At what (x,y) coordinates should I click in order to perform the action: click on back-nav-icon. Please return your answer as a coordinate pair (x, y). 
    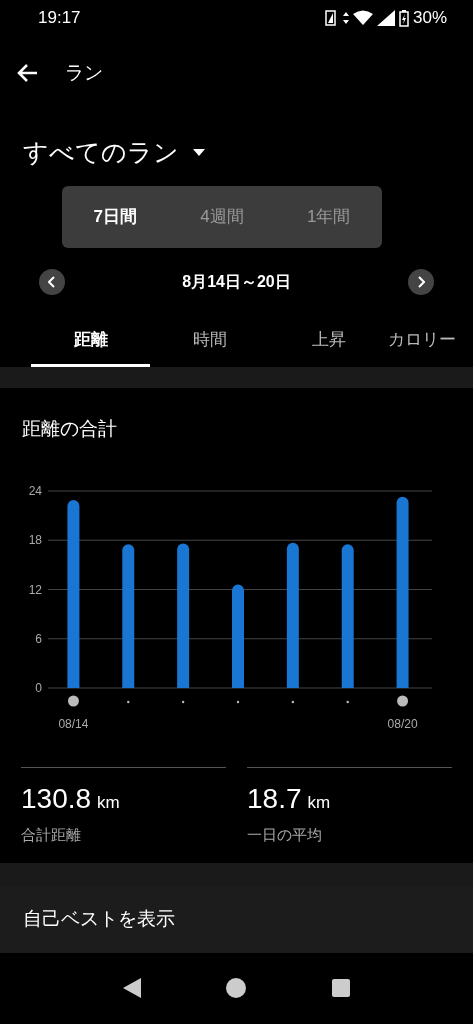
    Looking at the image, I should click on (131, 988).